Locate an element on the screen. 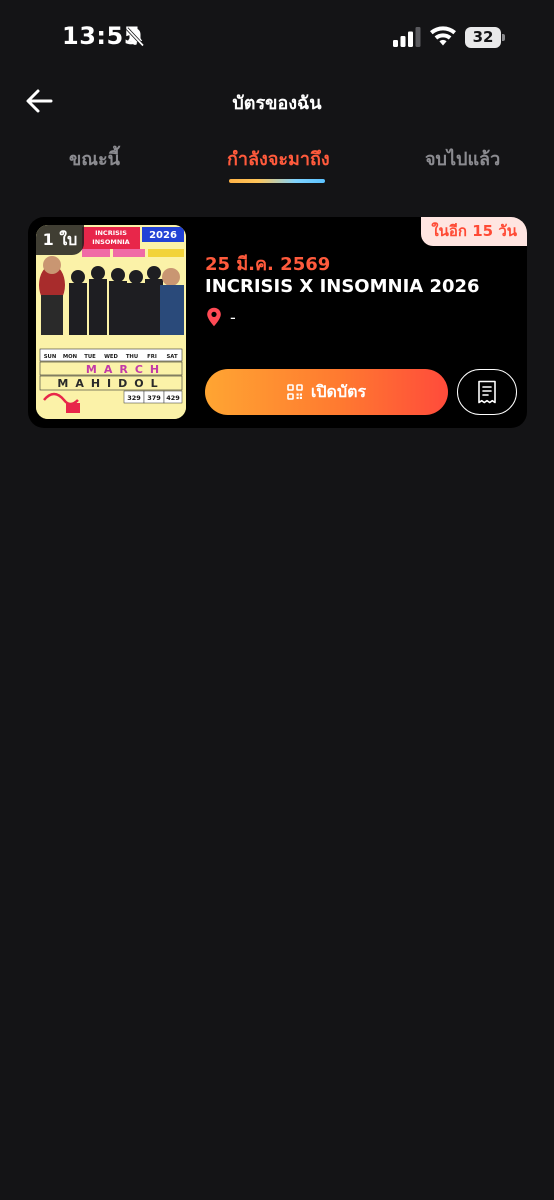  wifi-icon is located at coordinates (443, 36).